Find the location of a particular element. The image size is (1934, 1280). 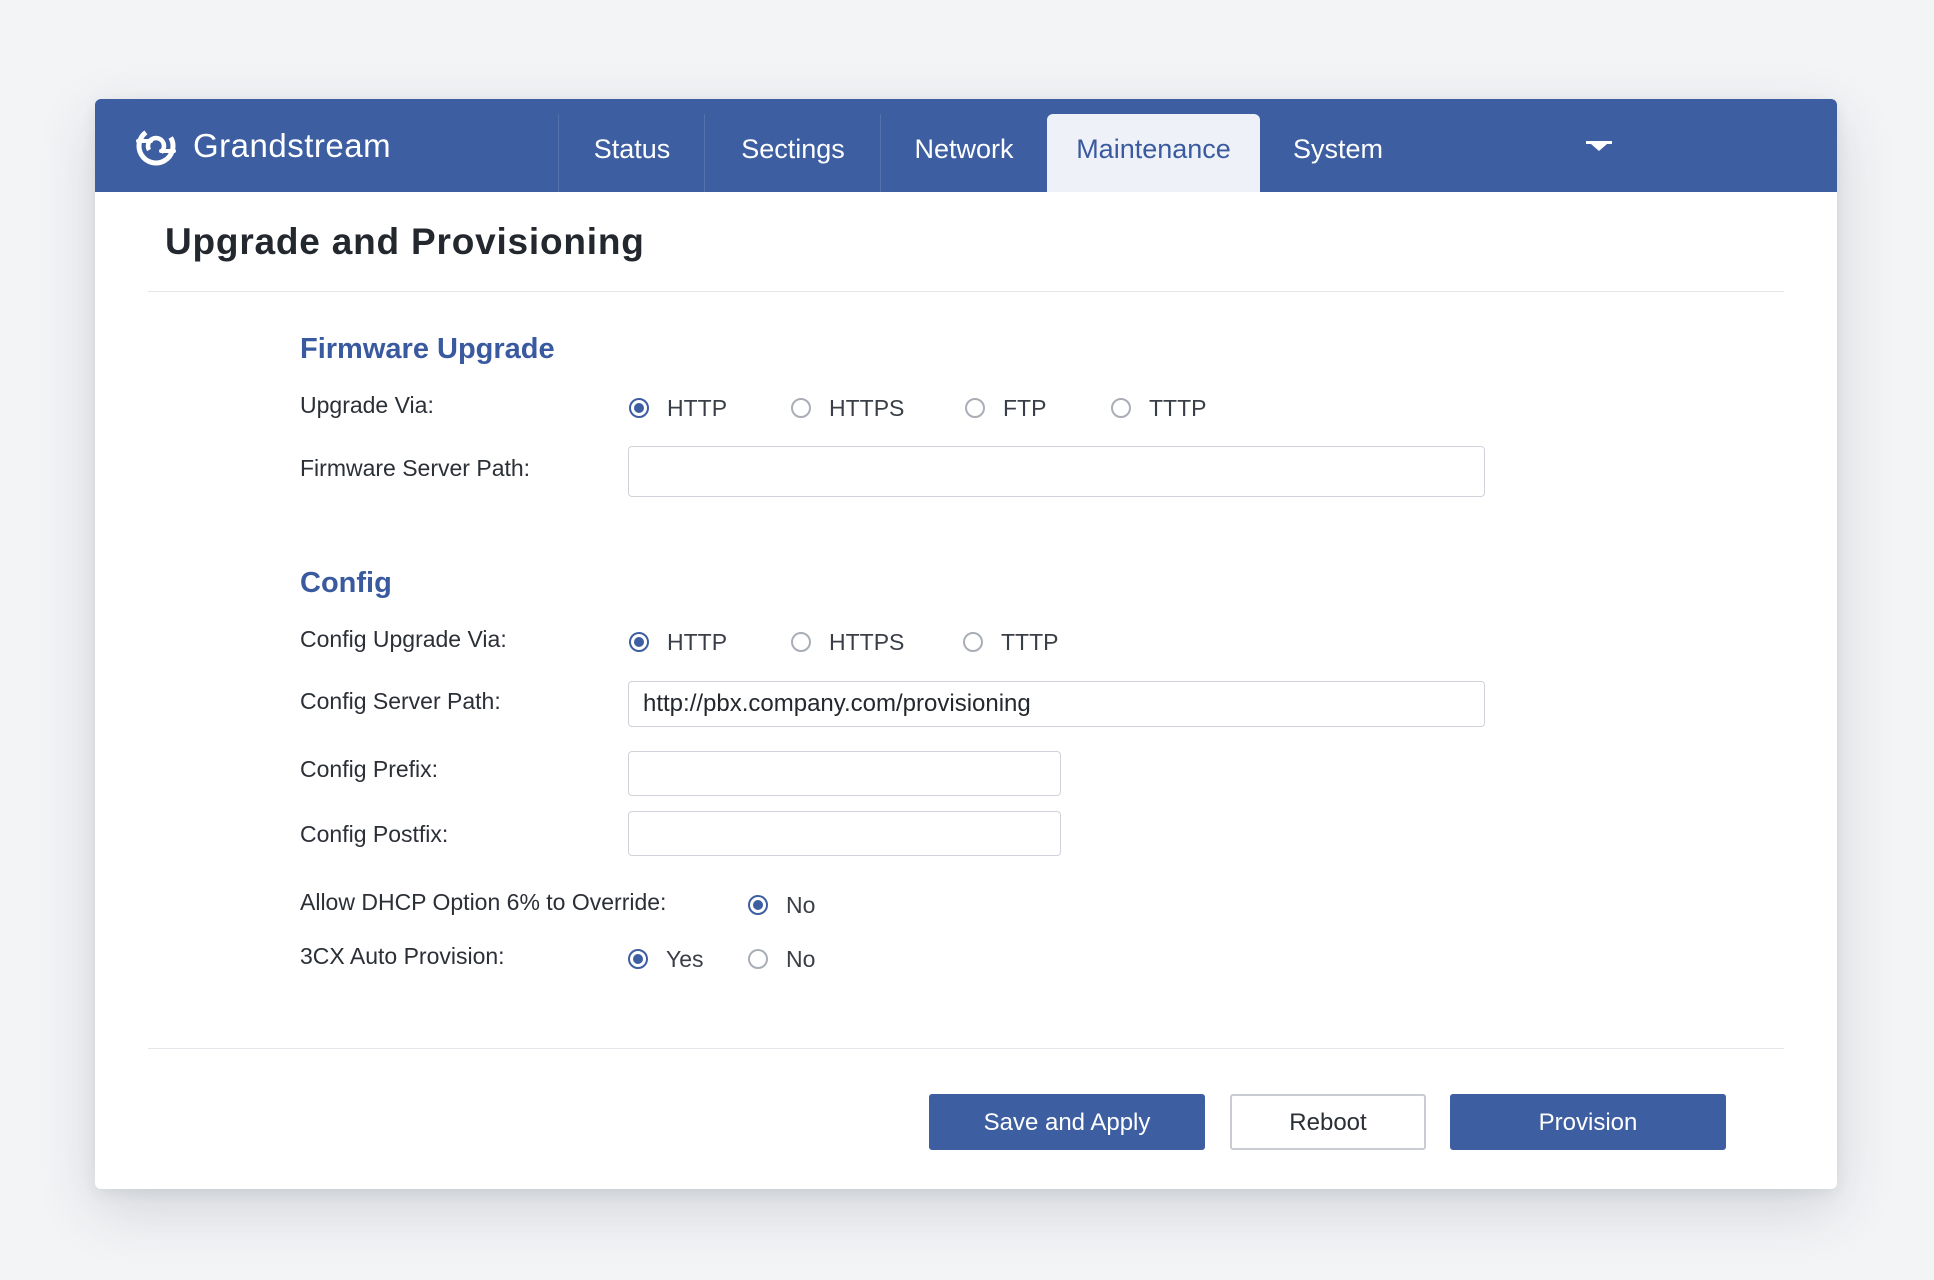

nav-dropdown-button is located at coordinates (1599, 147).